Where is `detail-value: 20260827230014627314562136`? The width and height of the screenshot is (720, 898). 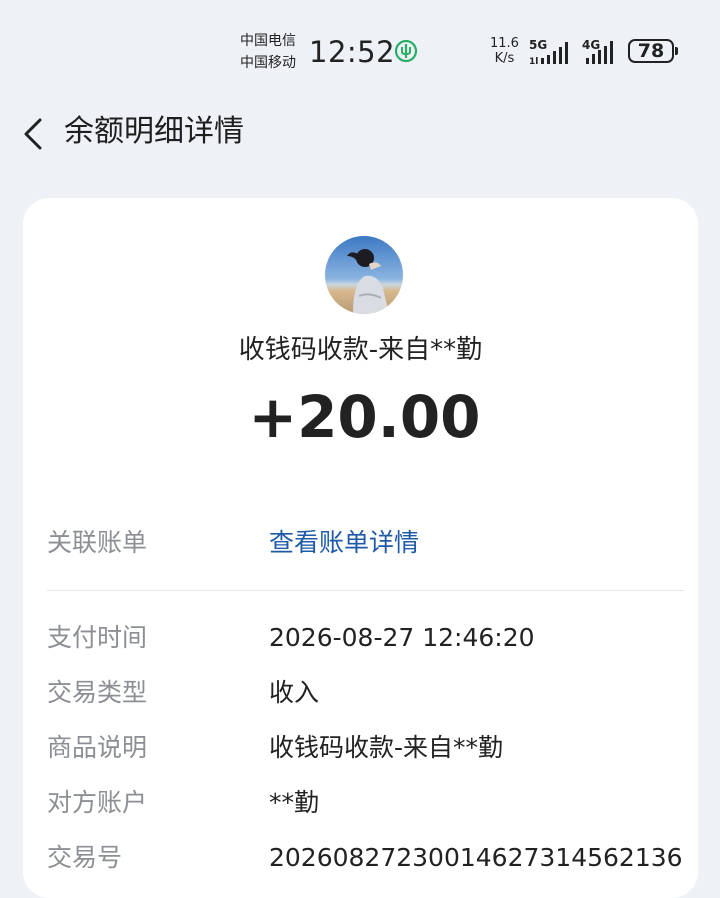 detail-value: 20260827230014627314562136 is located at coordinates (476, 858).